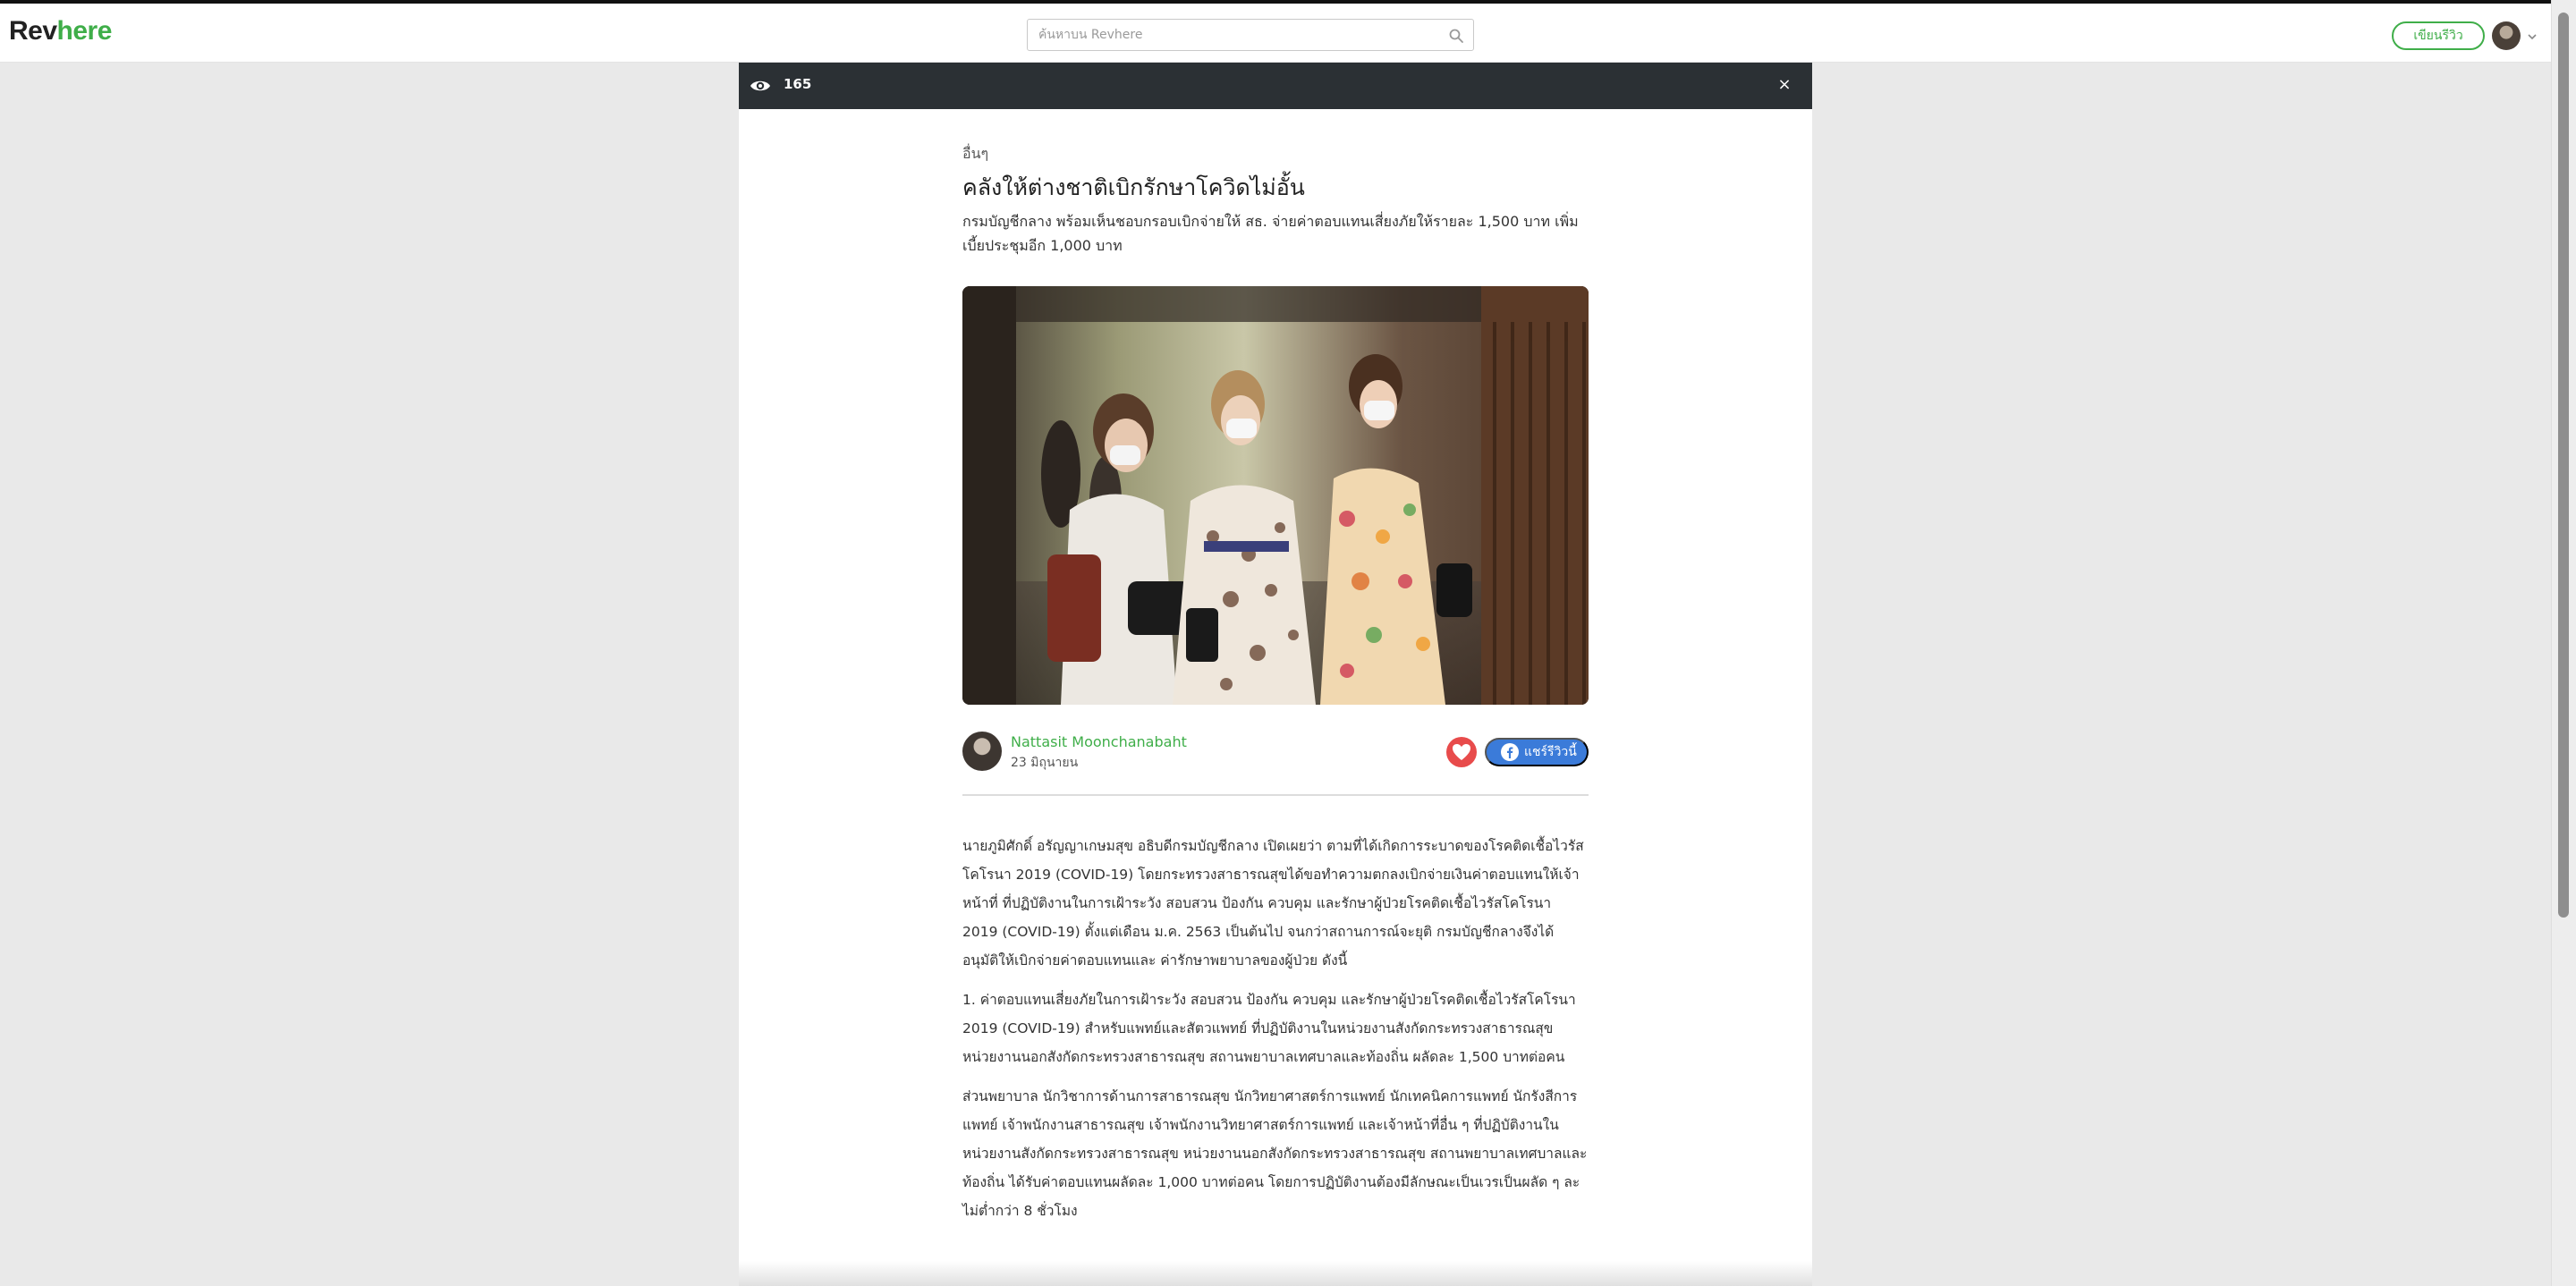 The height and width of the screenshot is (1286, 2576). I want to click on article-category: อื่นๆ, so click(975, 154).